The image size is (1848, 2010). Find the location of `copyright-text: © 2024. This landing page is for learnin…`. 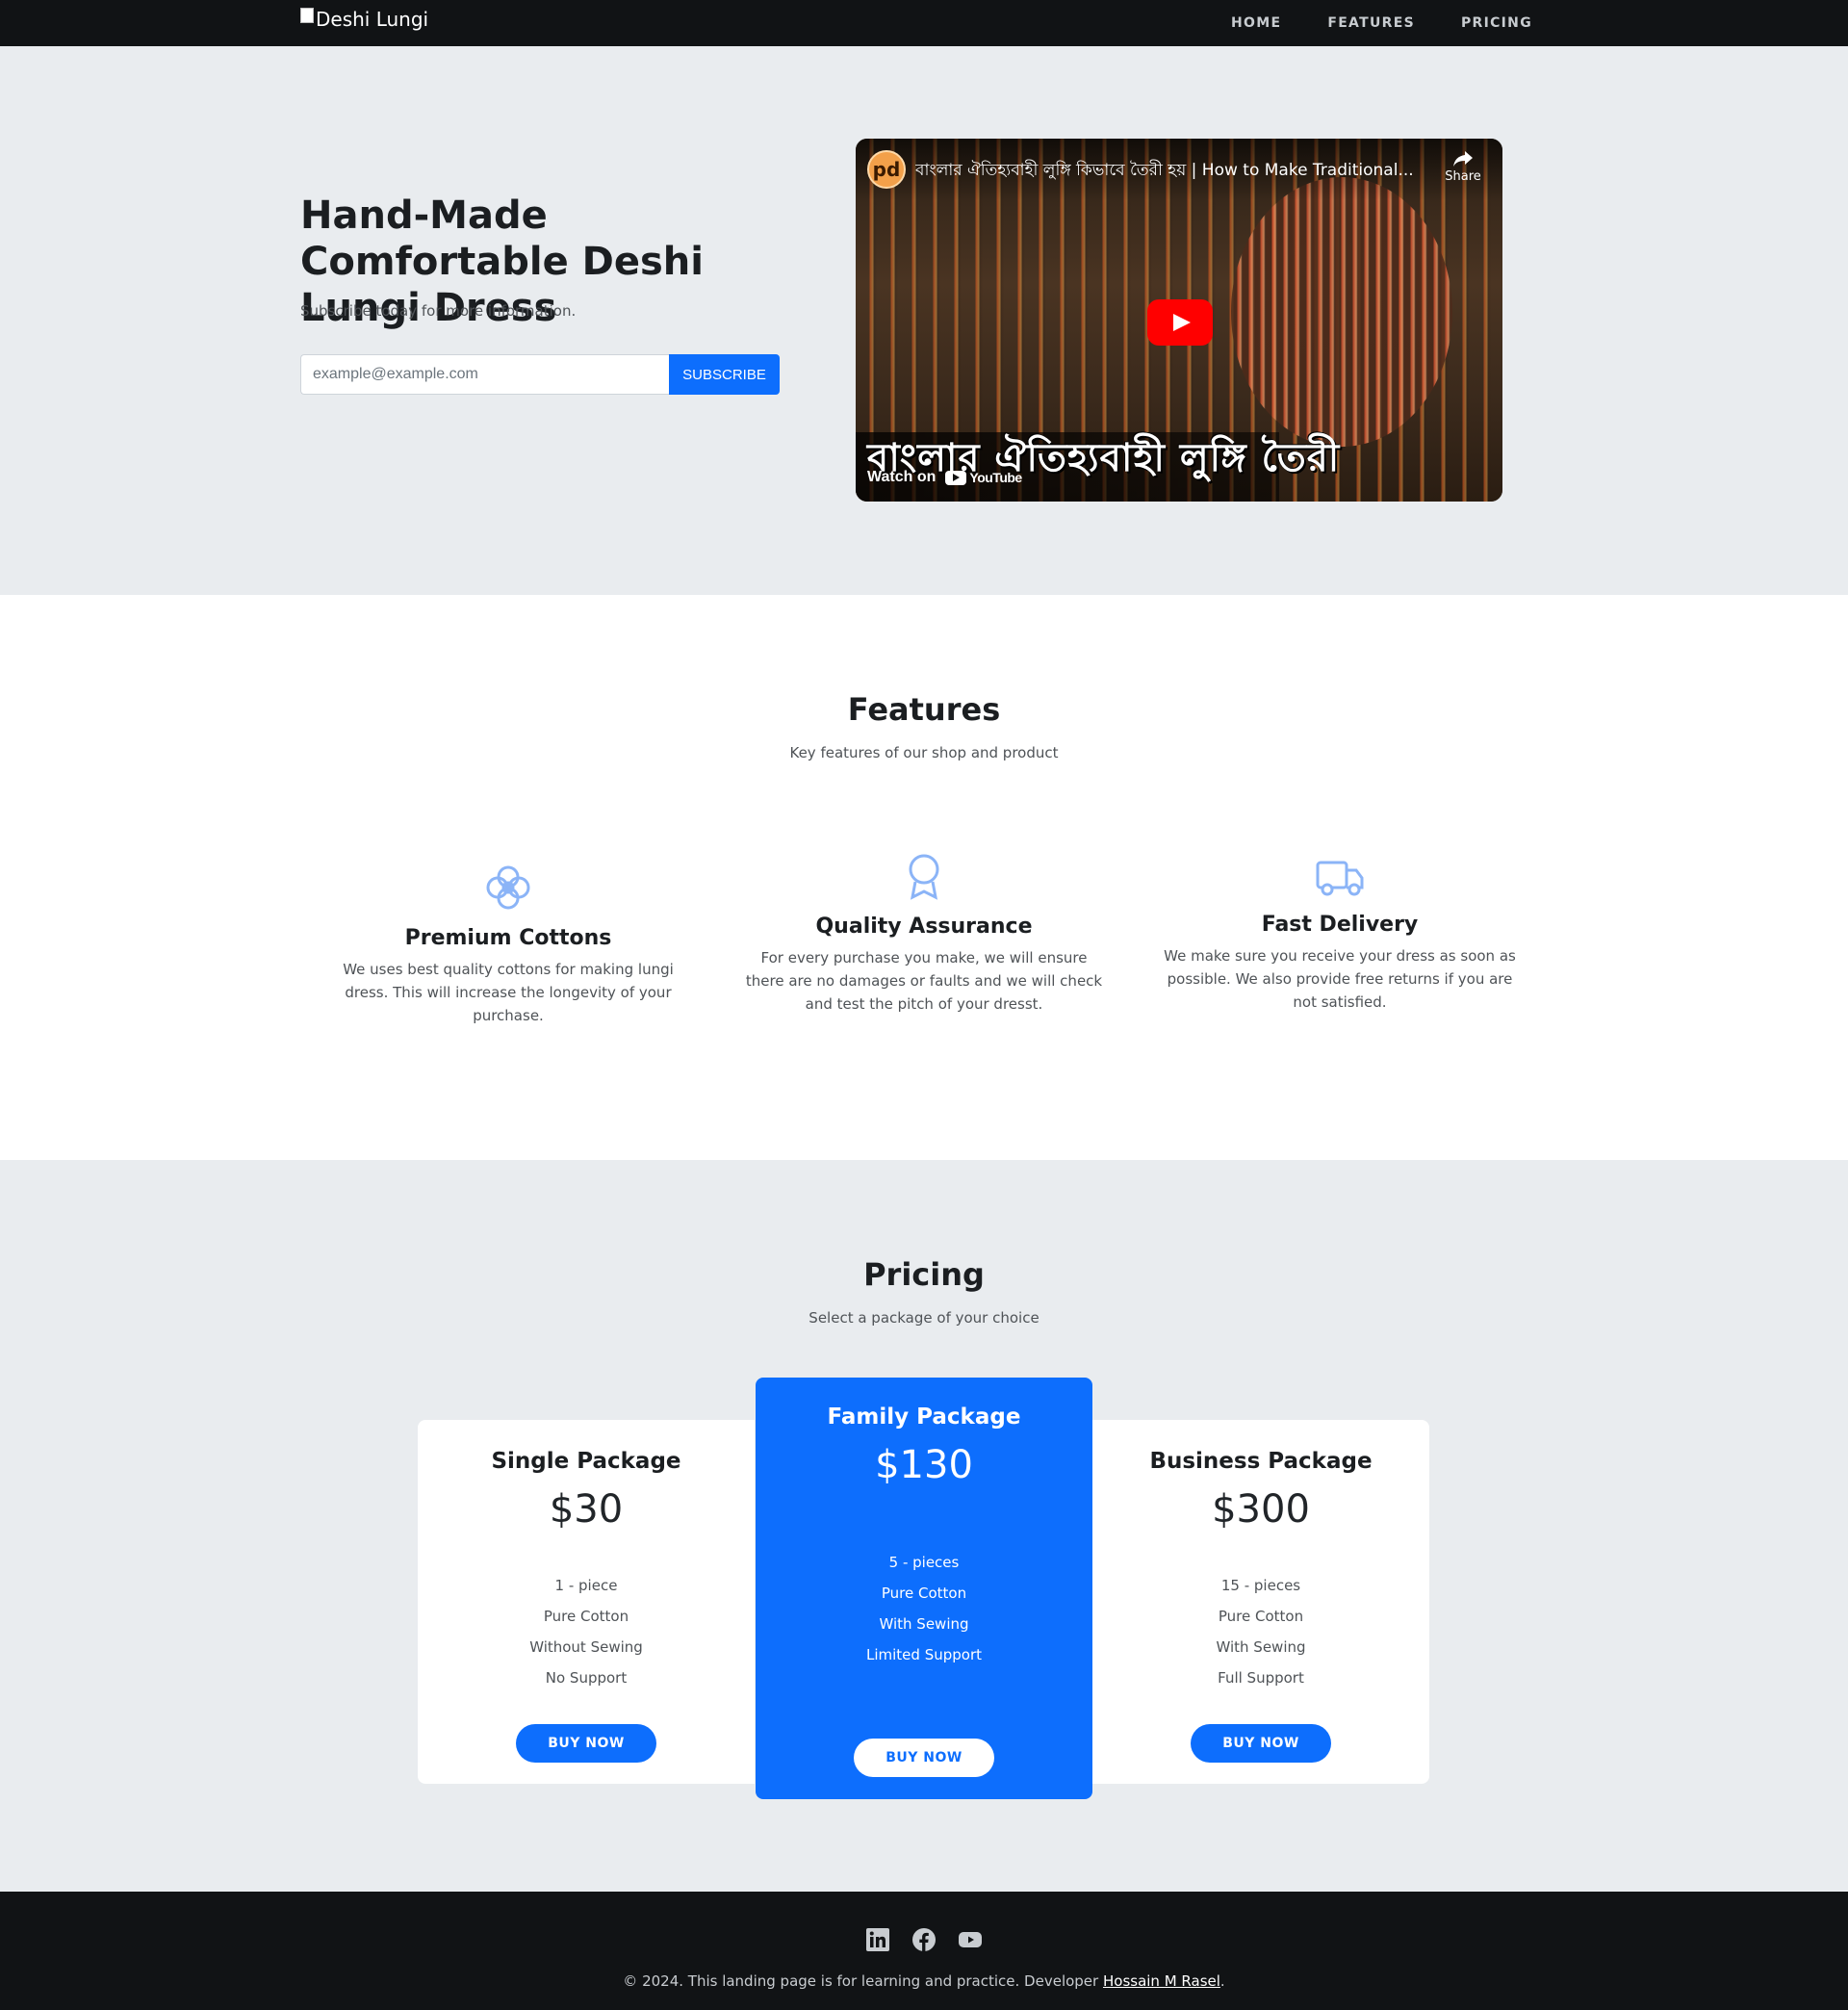

copyright-text: © 2024. This landing page is for learnin… is located at coordinates (924, 1981).